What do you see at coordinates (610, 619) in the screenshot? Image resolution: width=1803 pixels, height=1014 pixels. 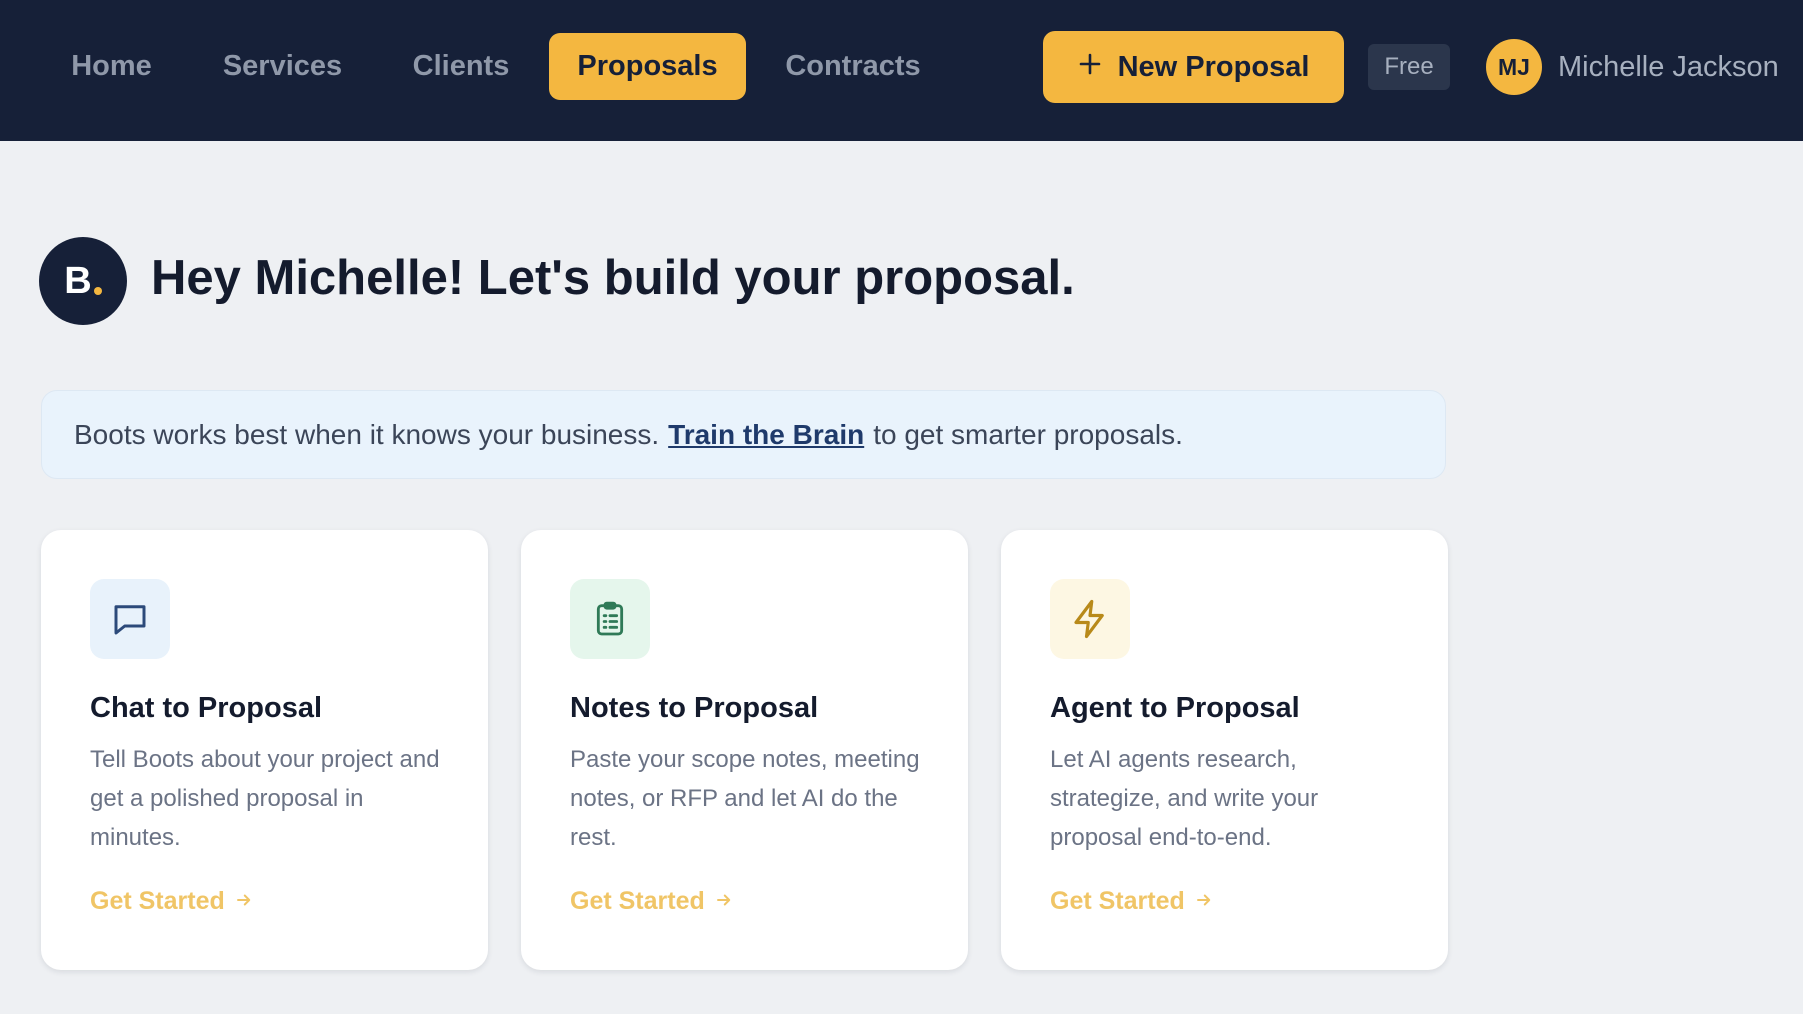 I see `clipboard-list-icon` at bounding box center [610, 619].